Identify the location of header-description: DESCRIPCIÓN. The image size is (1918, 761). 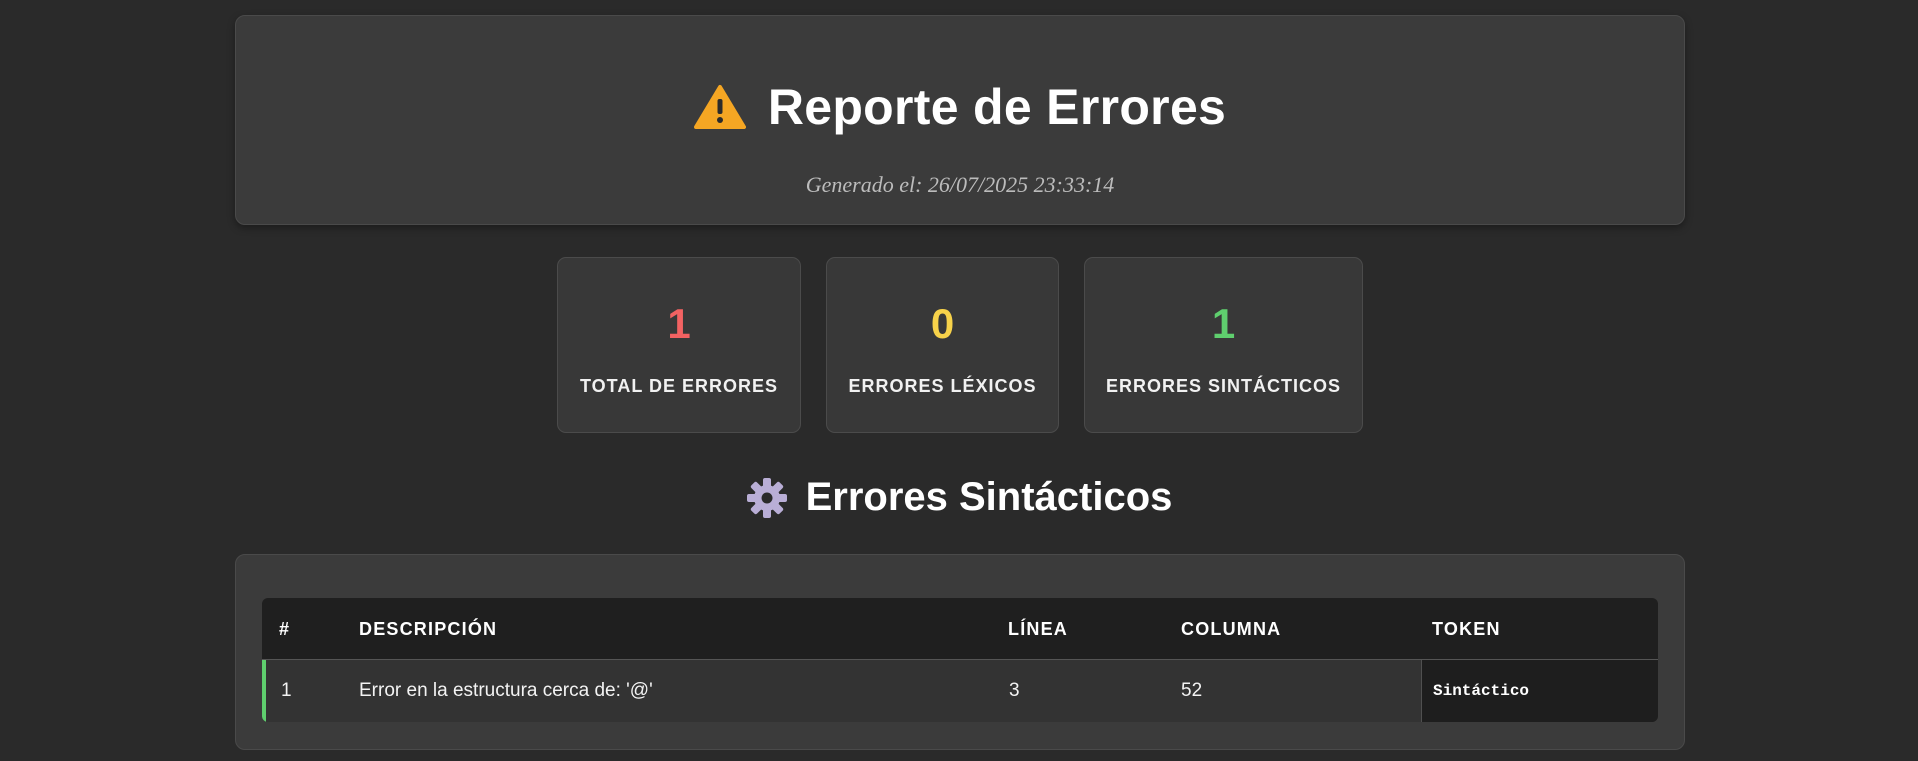
(428, 628).